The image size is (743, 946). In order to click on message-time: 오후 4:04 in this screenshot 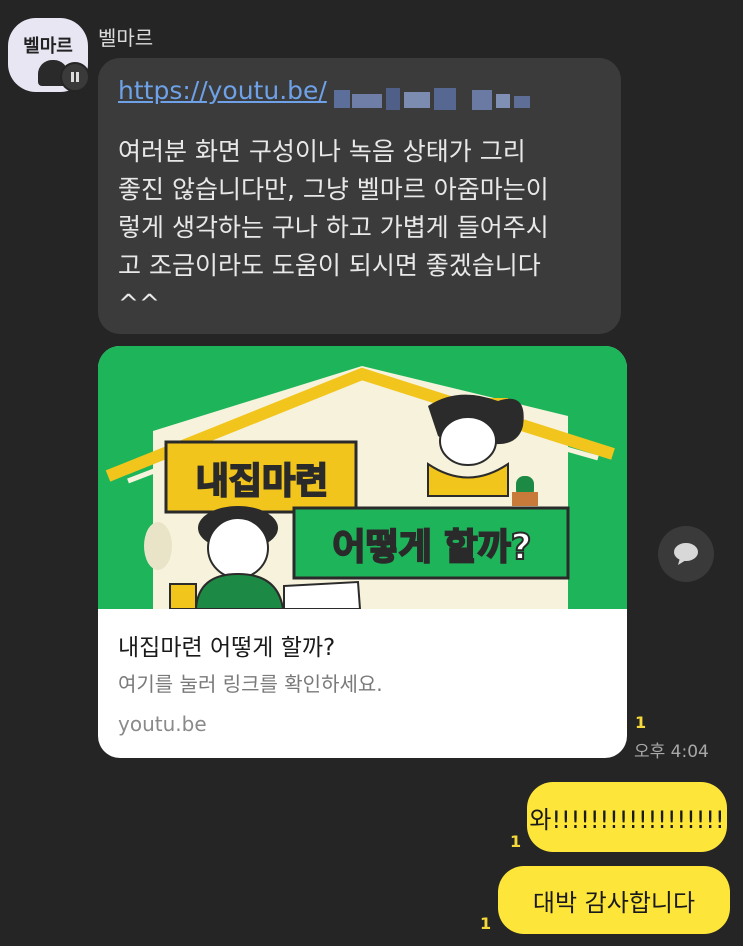, I will do `click(671, 752)`.